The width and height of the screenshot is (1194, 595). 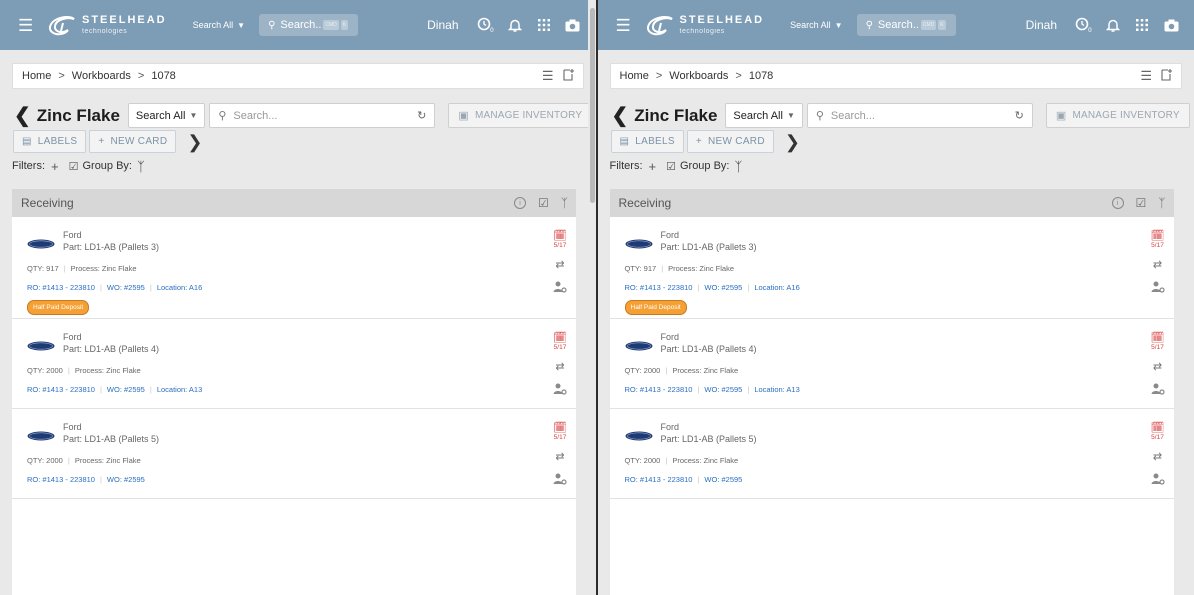 What do you see at coordinates (592, 105) in the screenshot?
I see `scrollbar-thumb` at bounding box center [592, 105].